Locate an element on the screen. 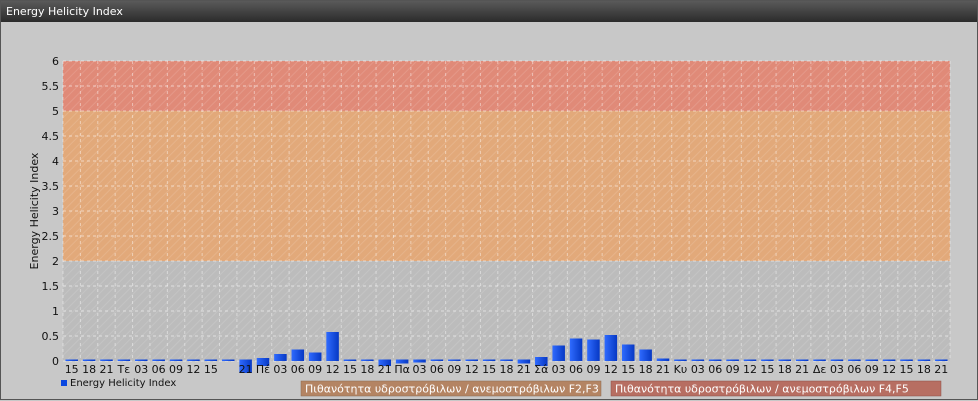  x-tick-label-14: 09 is located at coordinates (315, 369).